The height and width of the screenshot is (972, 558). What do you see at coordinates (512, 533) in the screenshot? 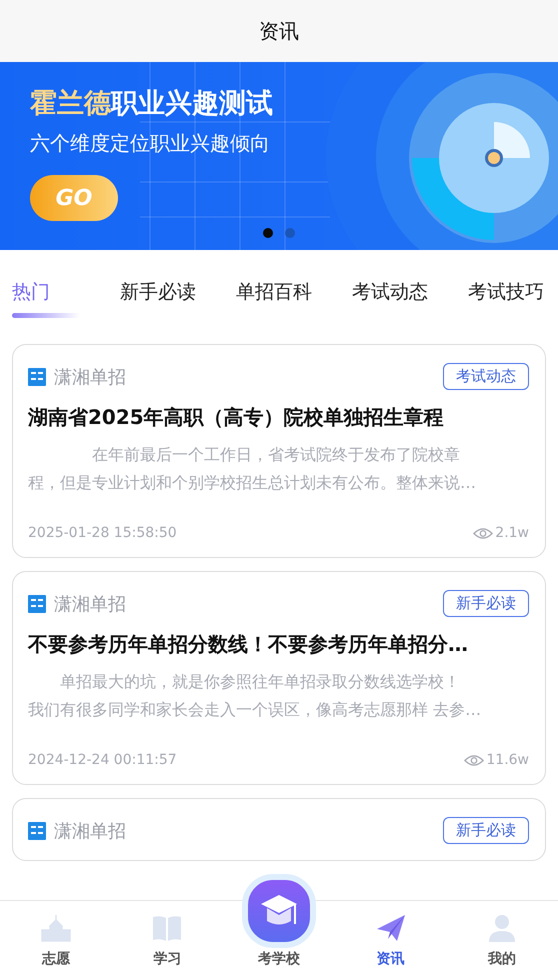
I see `view-count: 2.1w` at bounding box center [512, 533].